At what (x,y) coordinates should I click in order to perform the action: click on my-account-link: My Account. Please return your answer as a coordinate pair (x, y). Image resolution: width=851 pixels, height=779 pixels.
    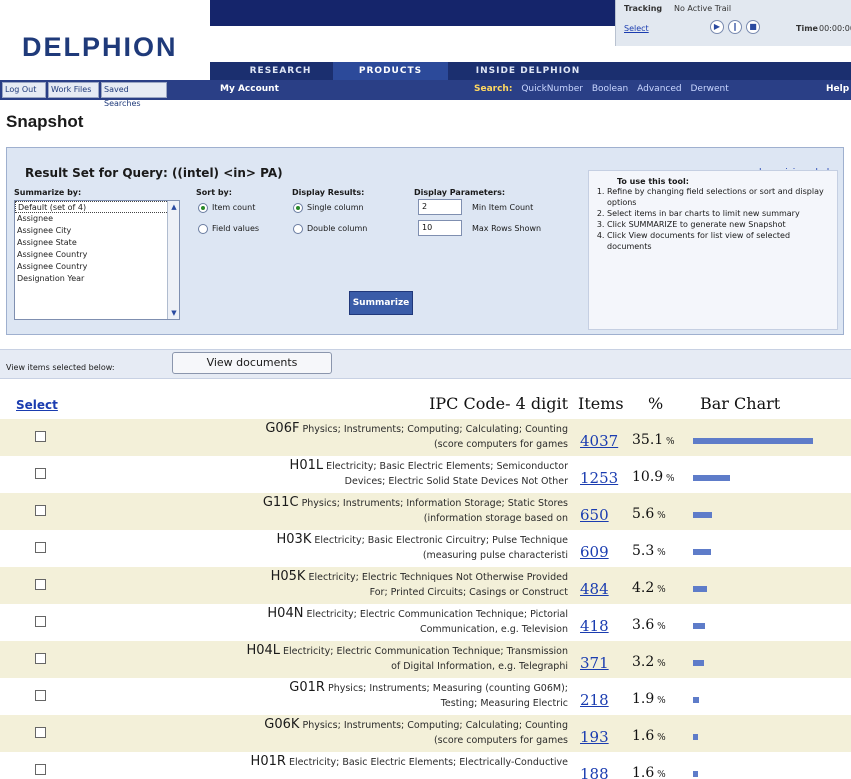
    Looking at the image, I should click on (249, 89).